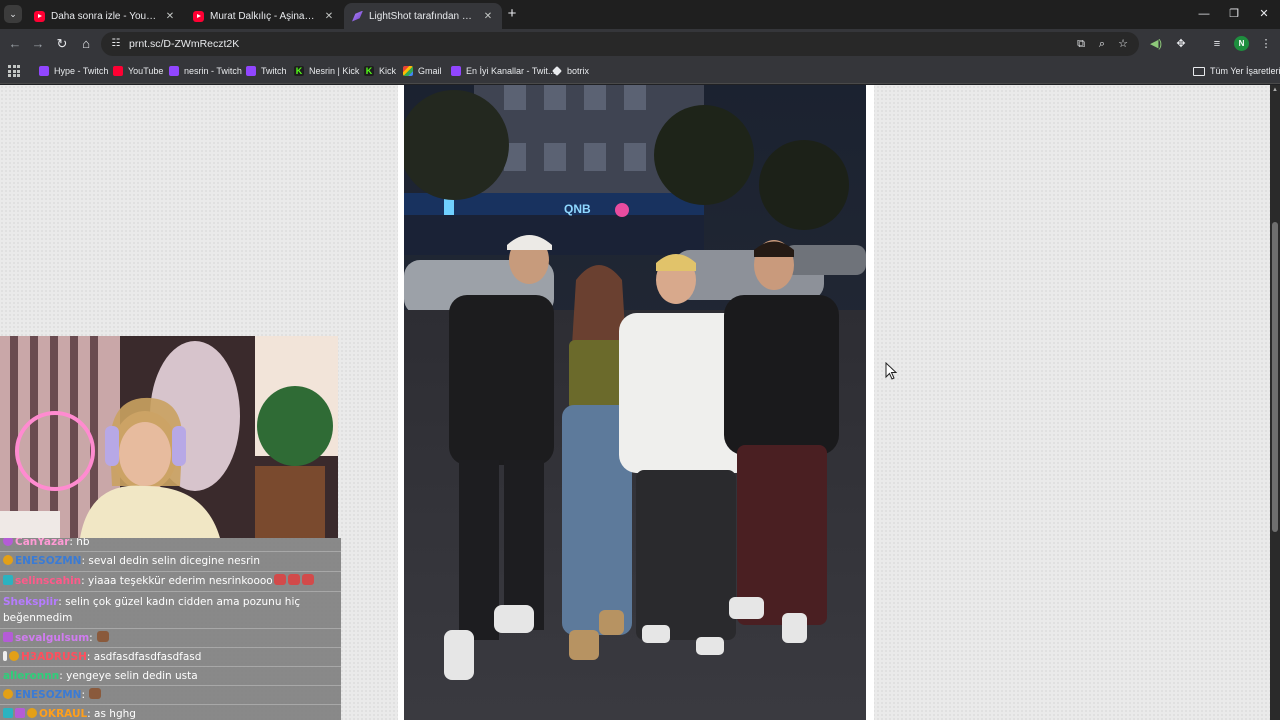  Describe the element at coordinates (13, 14) in the screenshot. I see `tab-search-chevron-icon: ⌄` at that location.